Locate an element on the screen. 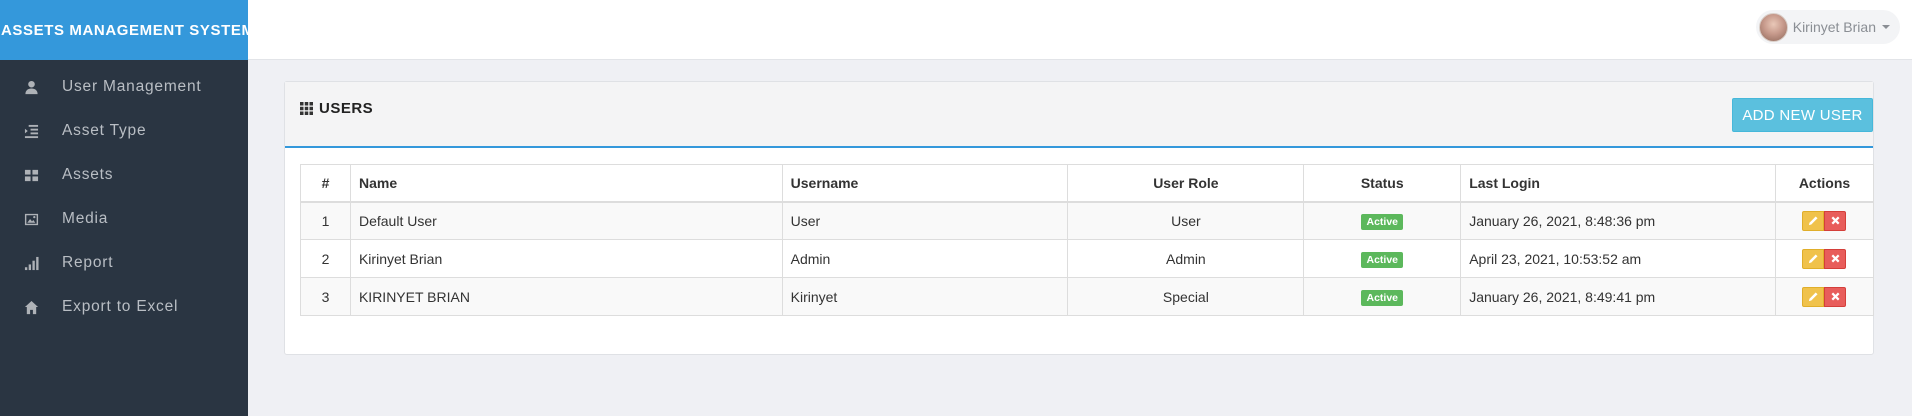 The image size is (1912, 416). user-name: Kirinyet Brian is located at coordinates (1834, 27).